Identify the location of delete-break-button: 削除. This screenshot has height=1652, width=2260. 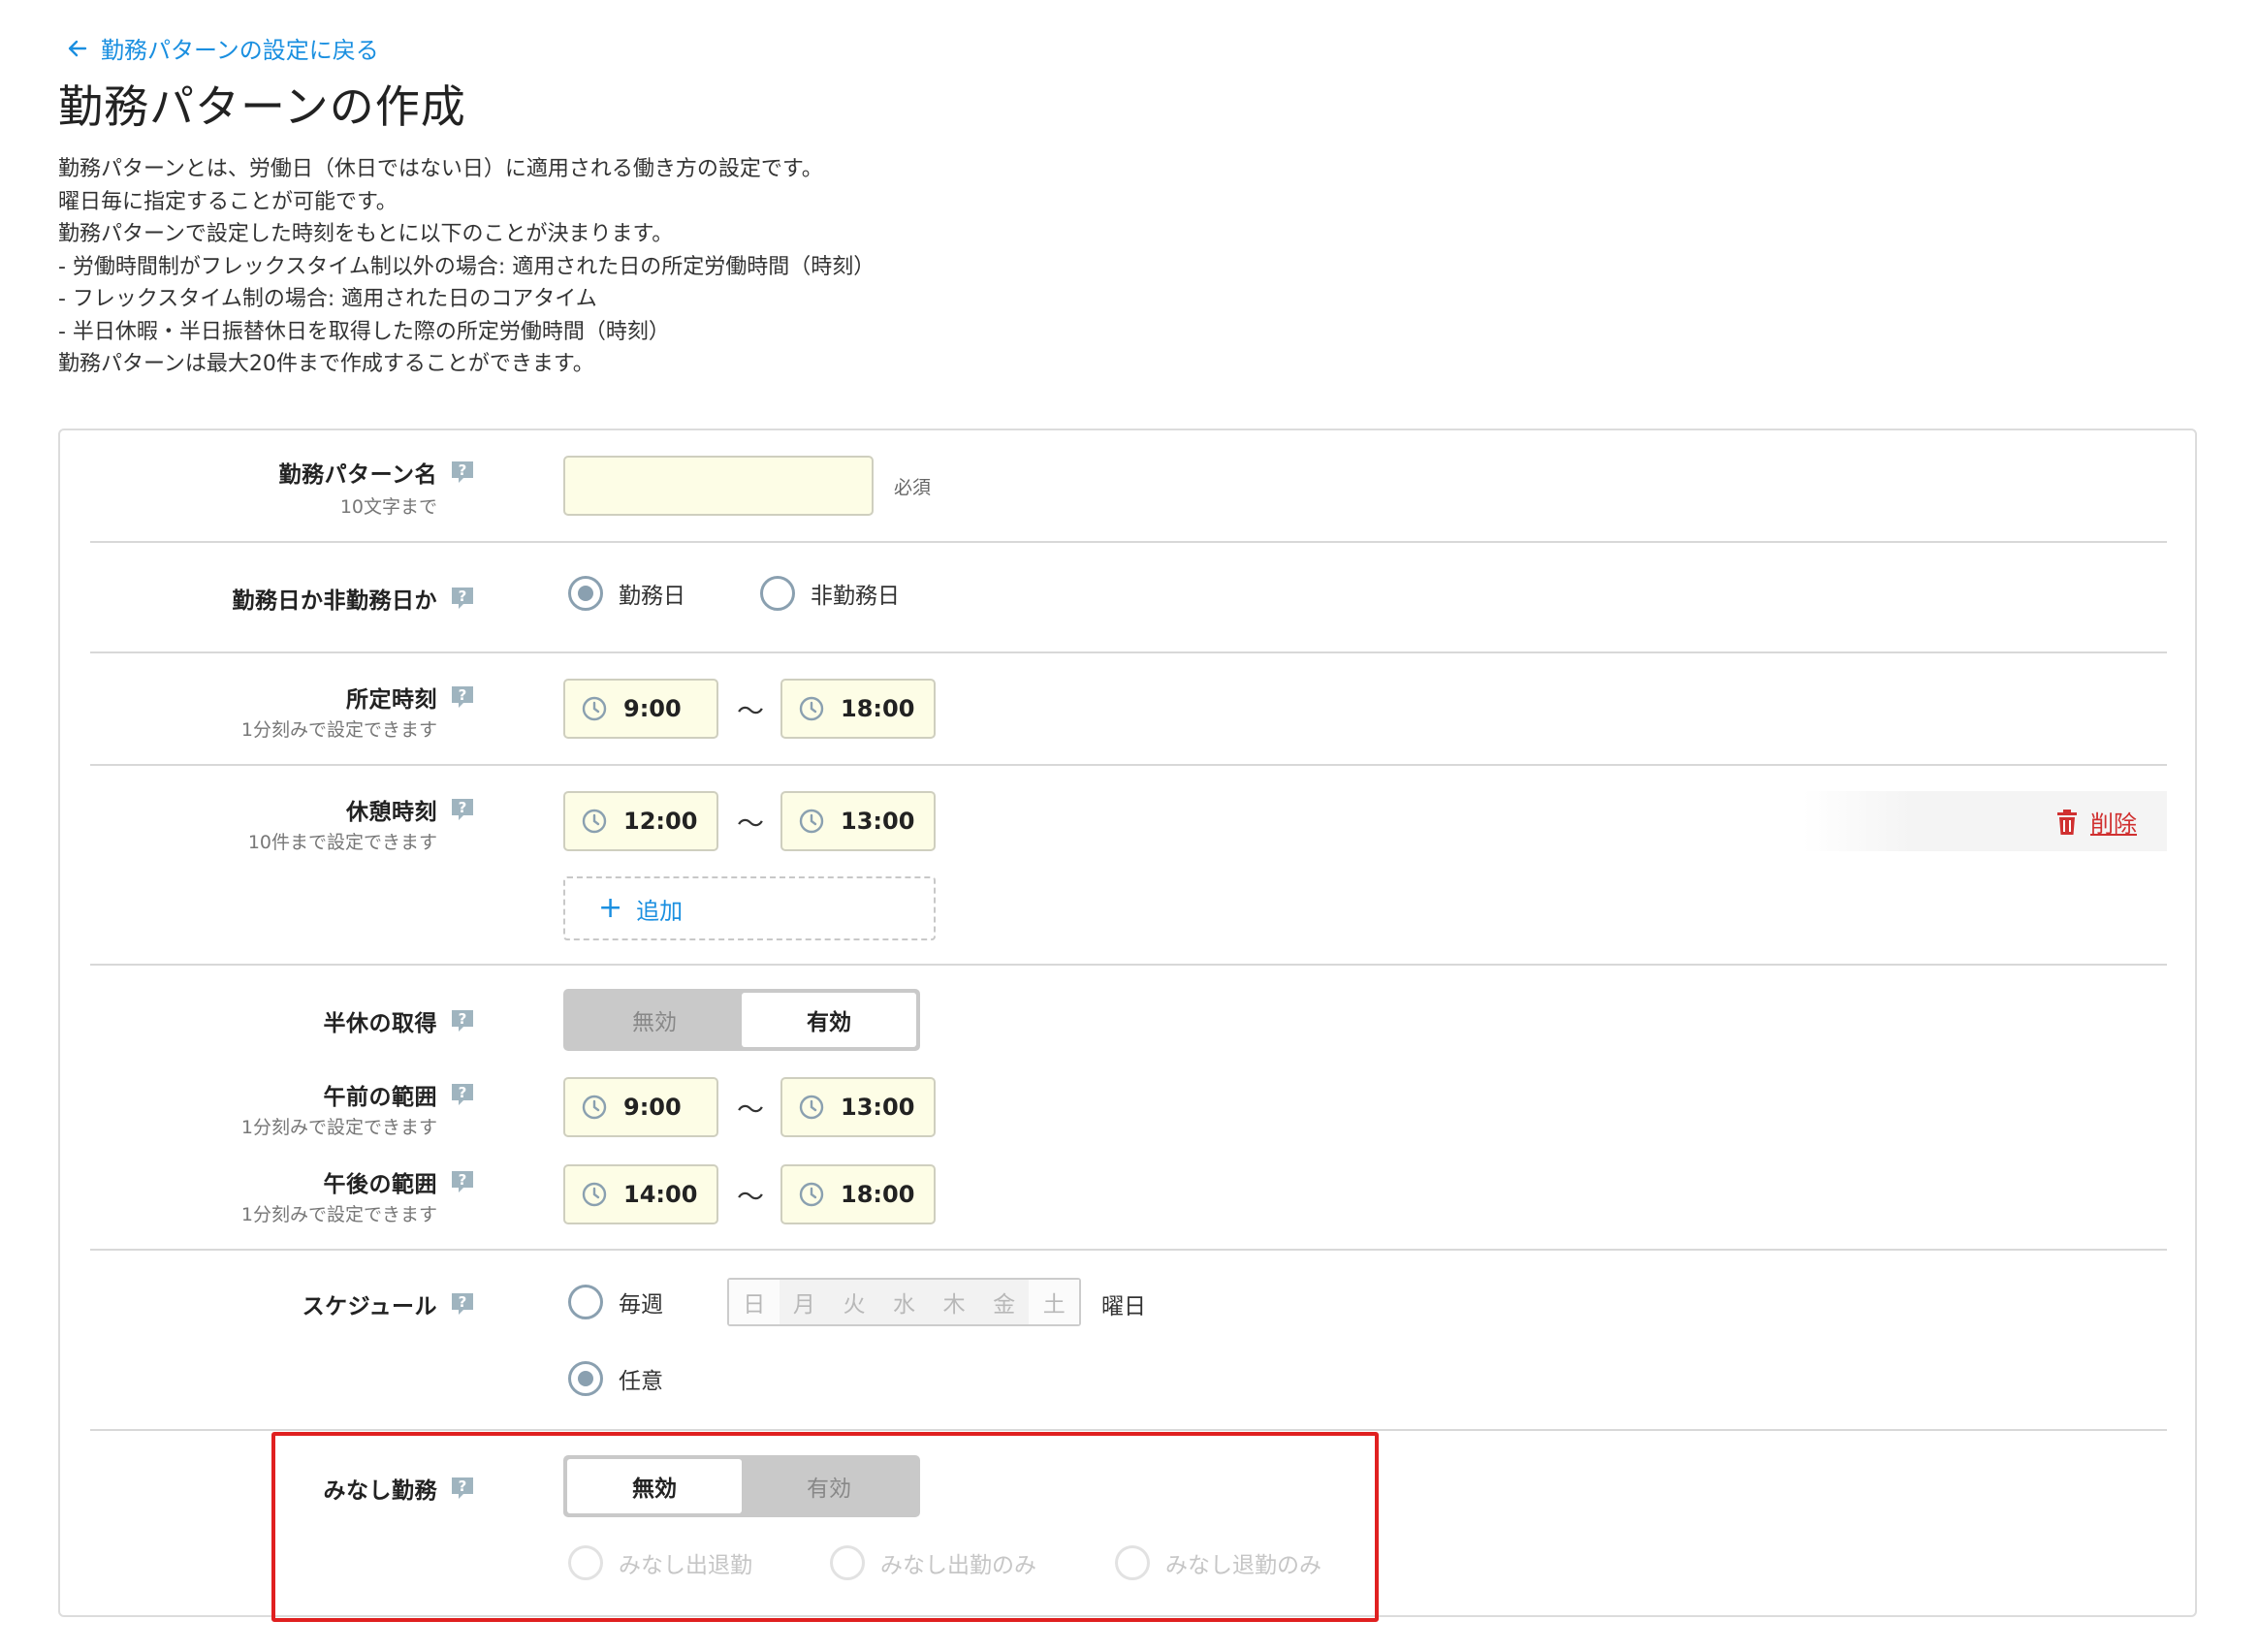
(2096, 822).